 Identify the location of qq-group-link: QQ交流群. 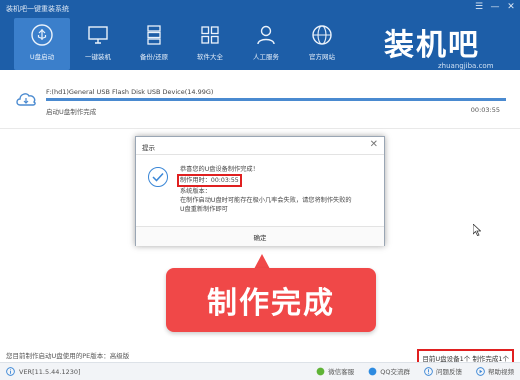
(389, 371).